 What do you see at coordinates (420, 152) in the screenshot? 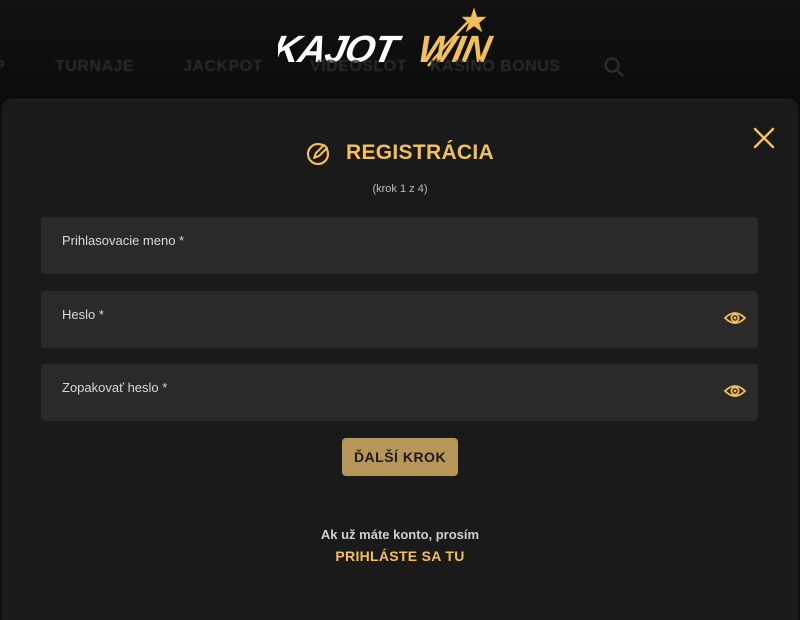
I see `modal-title: REGISTRÁCIA` at bounding box center [420, 152].